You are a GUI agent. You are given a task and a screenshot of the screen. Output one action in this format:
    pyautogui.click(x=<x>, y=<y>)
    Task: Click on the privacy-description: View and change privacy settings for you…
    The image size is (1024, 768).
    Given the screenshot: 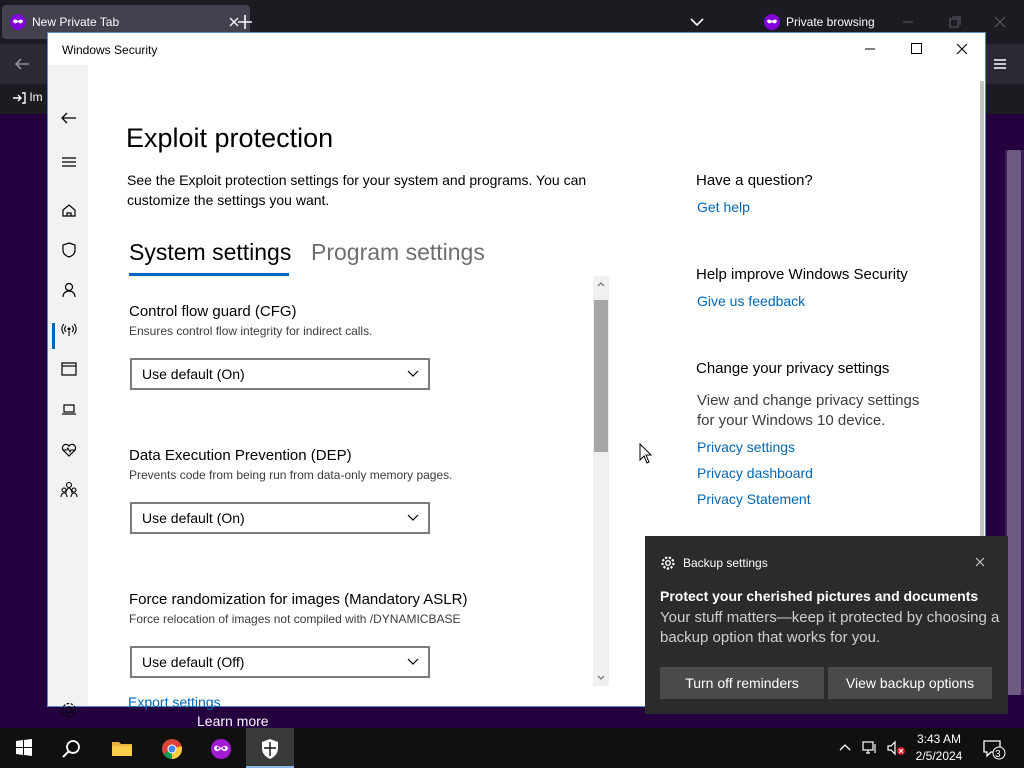 What is the action you would take?
    pyautogui.click(x=808, y=410)
    